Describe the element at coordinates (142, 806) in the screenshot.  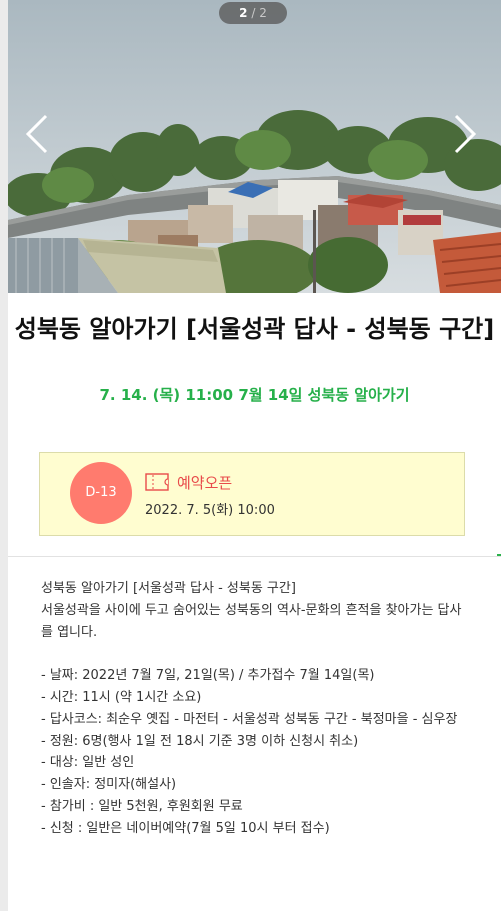
I see `description-detail-fee: - 참가비 : 일반 5천원, 후원회원 무료` at that location.